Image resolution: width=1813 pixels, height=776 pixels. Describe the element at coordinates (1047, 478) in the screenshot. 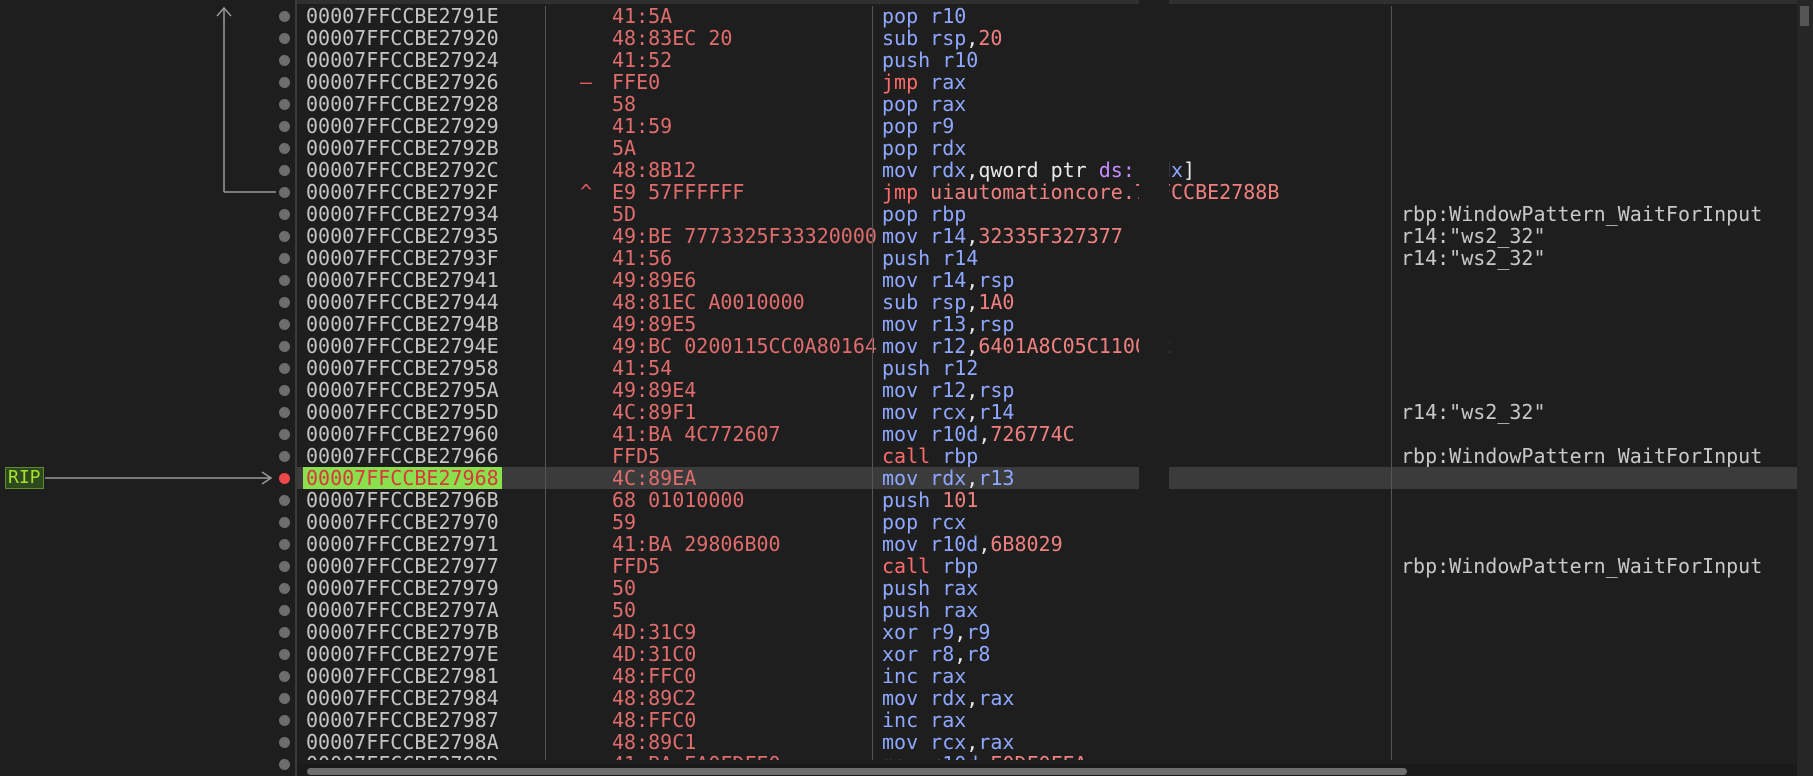

I see `current-instruction-row: 00007FFCCBE27968 4C:89EA mov rdx,r13` at that location.